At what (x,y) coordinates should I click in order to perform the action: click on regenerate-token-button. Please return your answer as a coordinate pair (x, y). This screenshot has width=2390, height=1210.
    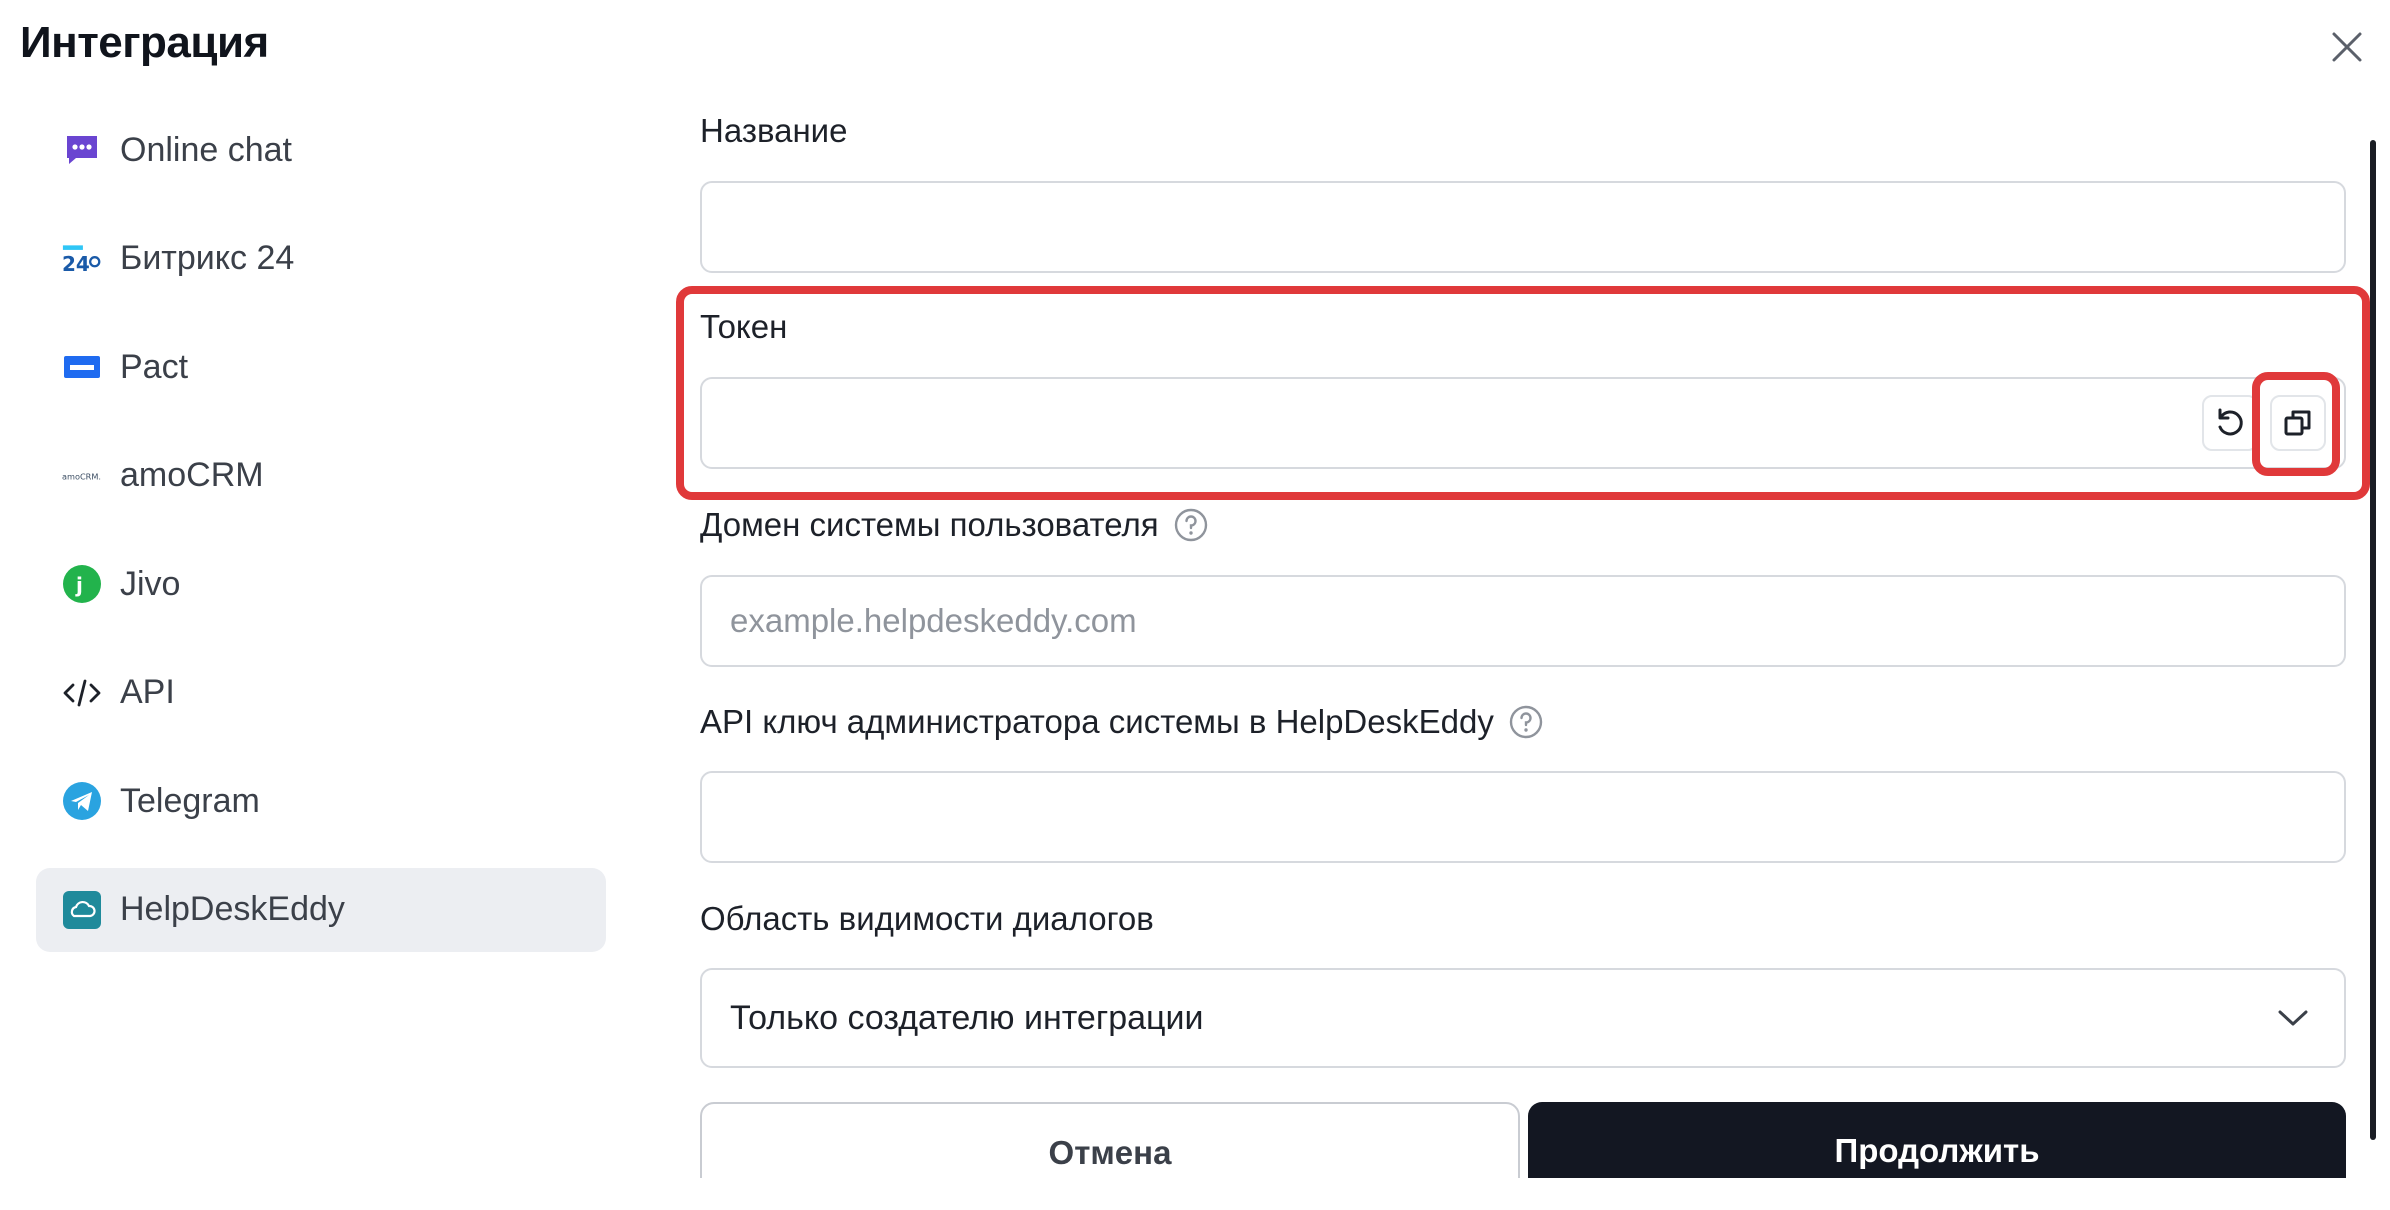
    Looking at the image, I should click on (2230, 423).